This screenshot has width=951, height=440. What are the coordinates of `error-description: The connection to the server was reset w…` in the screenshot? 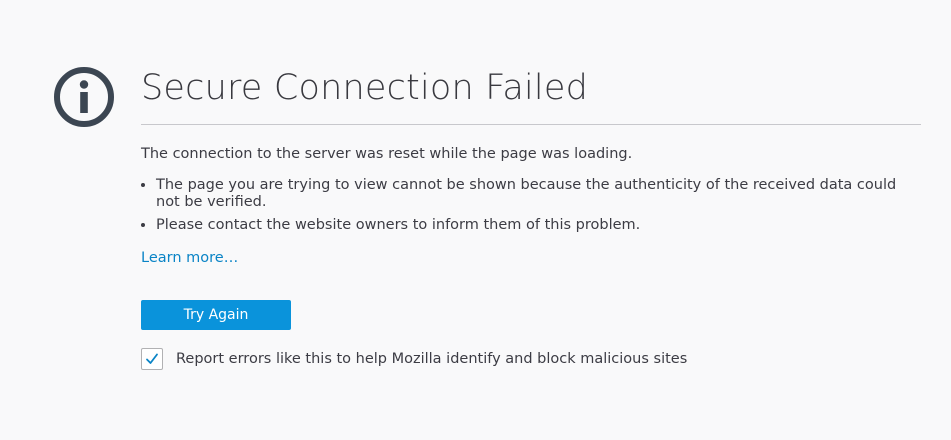 It's located at (387, 154).